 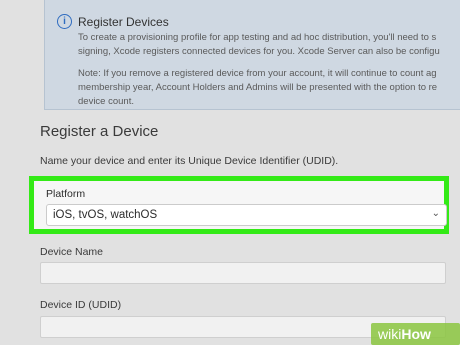 What do you see at coordinates (123, 22) in the screenshot?
I see `notice-title: Register Devices` at bounding box center [123, 22].